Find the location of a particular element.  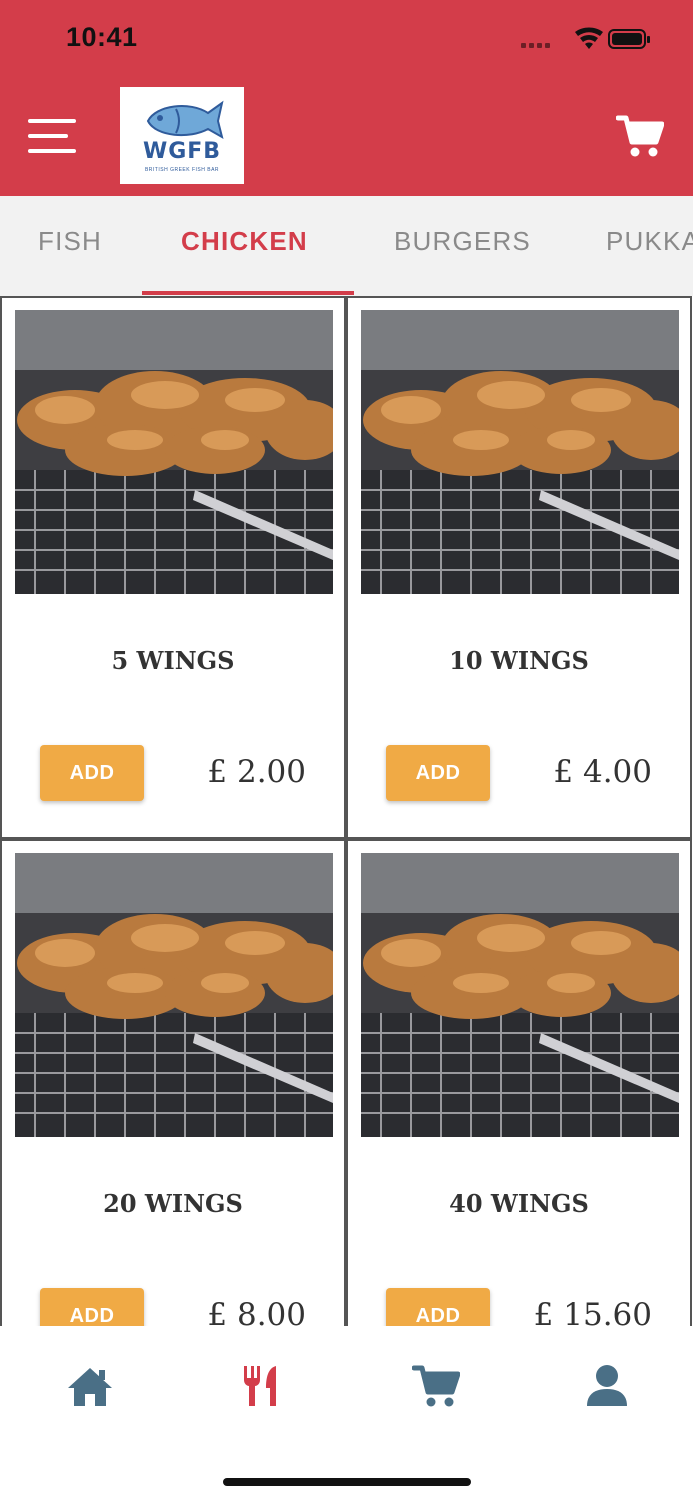

user-icon is located at coordinates (607, 1385).